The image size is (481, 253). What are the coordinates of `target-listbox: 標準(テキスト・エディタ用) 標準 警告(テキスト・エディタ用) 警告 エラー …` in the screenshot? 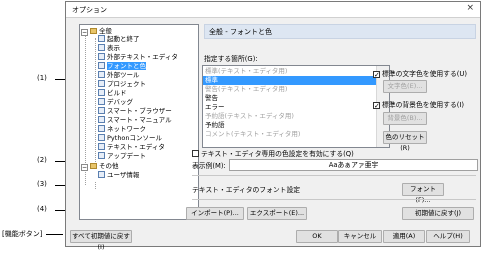 It's located at (296, 106).